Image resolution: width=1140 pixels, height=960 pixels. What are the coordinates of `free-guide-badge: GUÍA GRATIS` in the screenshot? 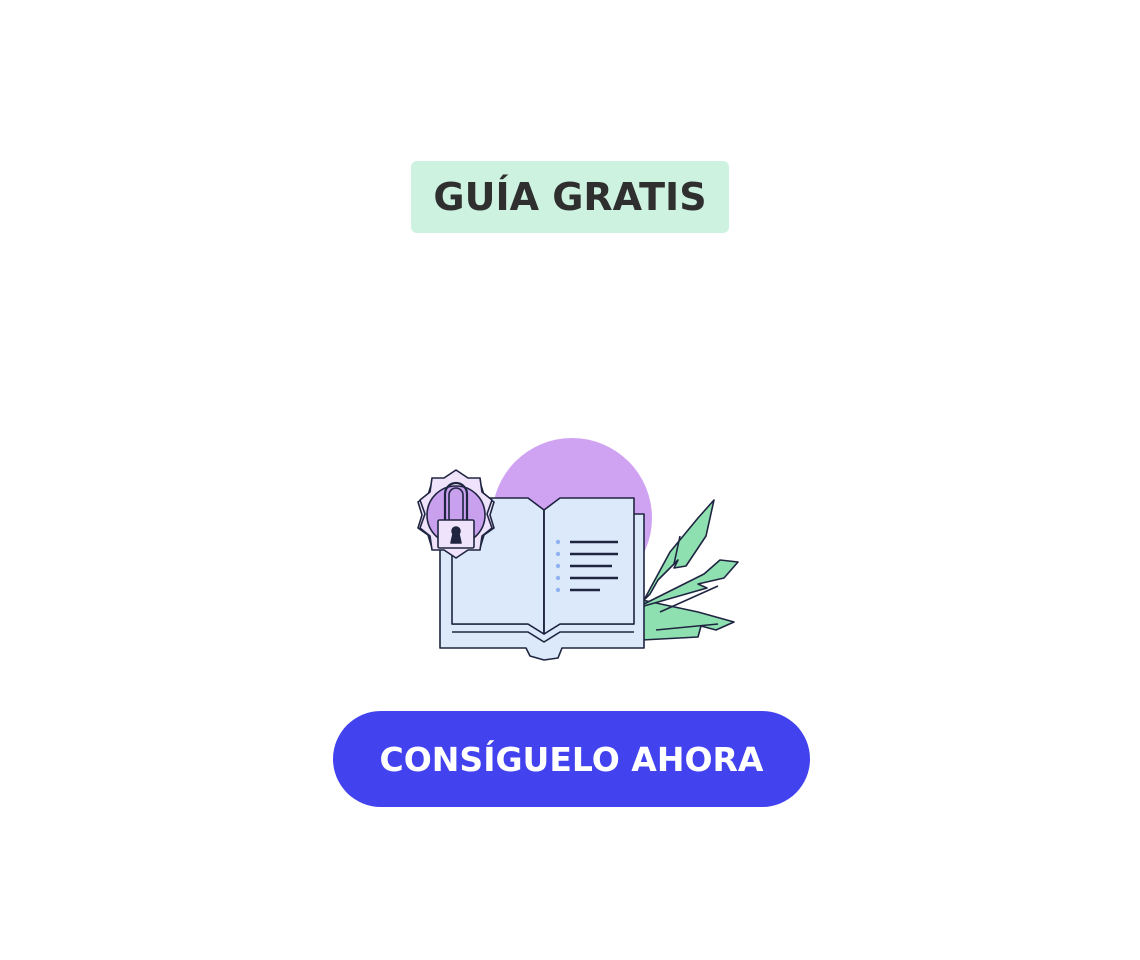 It's located at (570, 197).